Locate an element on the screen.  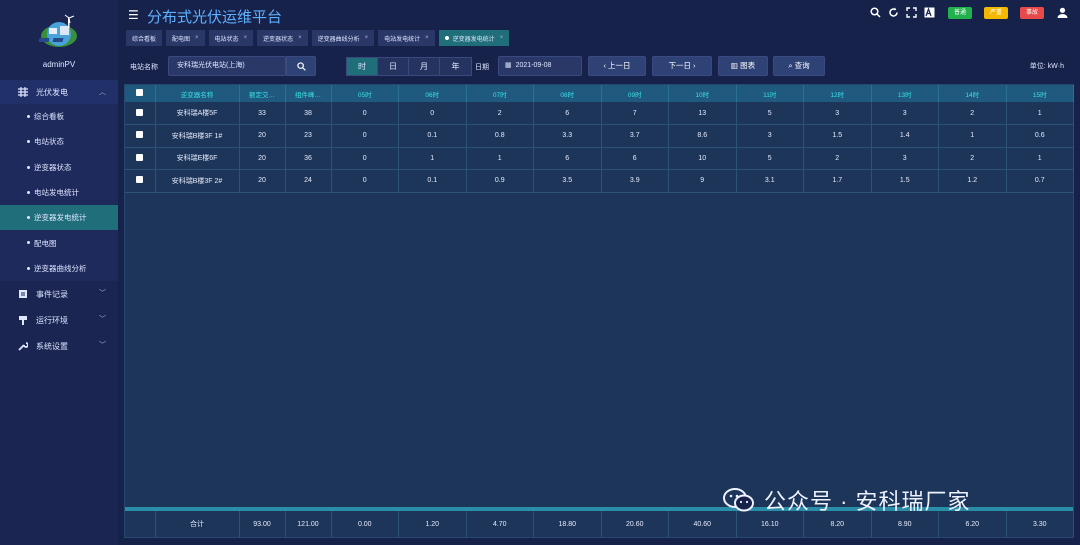
chart-button: ▥ 图表 is located at coordinates (743, 66).